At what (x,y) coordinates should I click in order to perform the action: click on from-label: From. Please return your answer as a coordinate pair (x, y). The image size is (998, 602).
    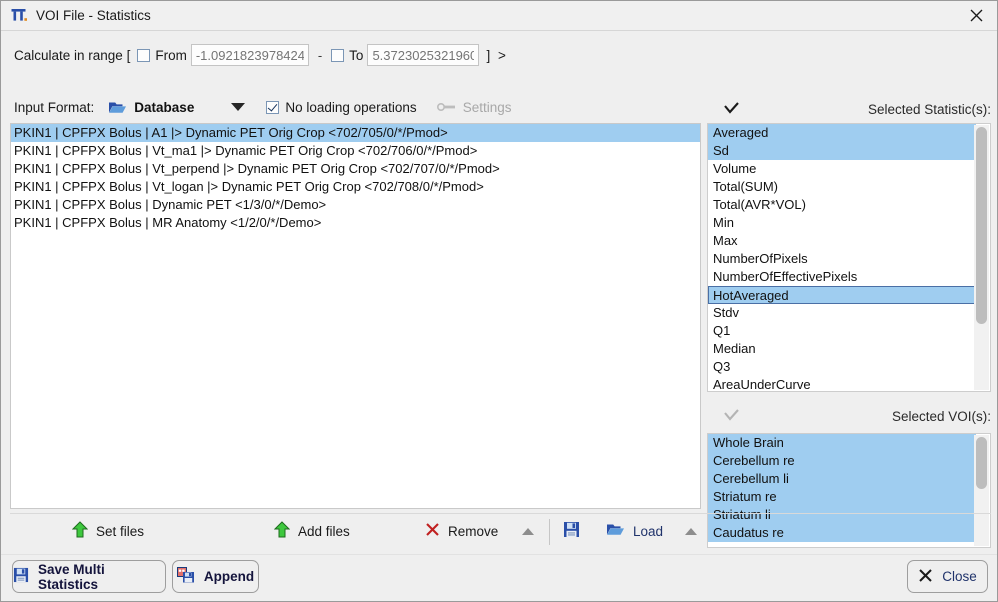
    Looking at the image, I should click on (171, 55).